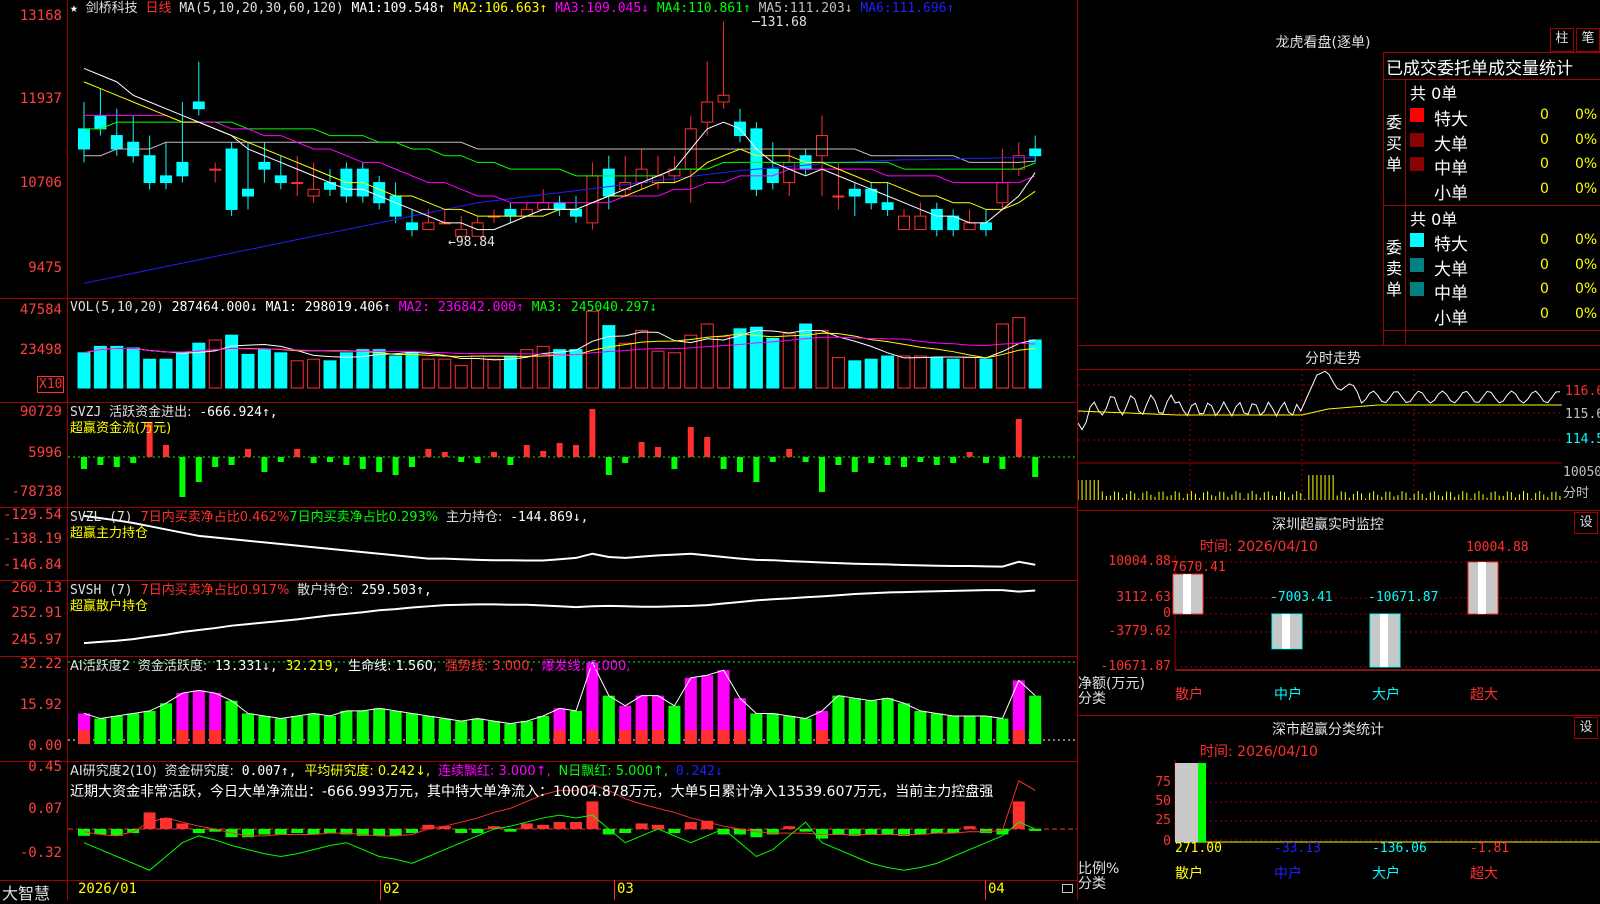  Describe the element at coordinates (51, 384) in the screenshot. I see `vol-unit-label: X10` at that location.